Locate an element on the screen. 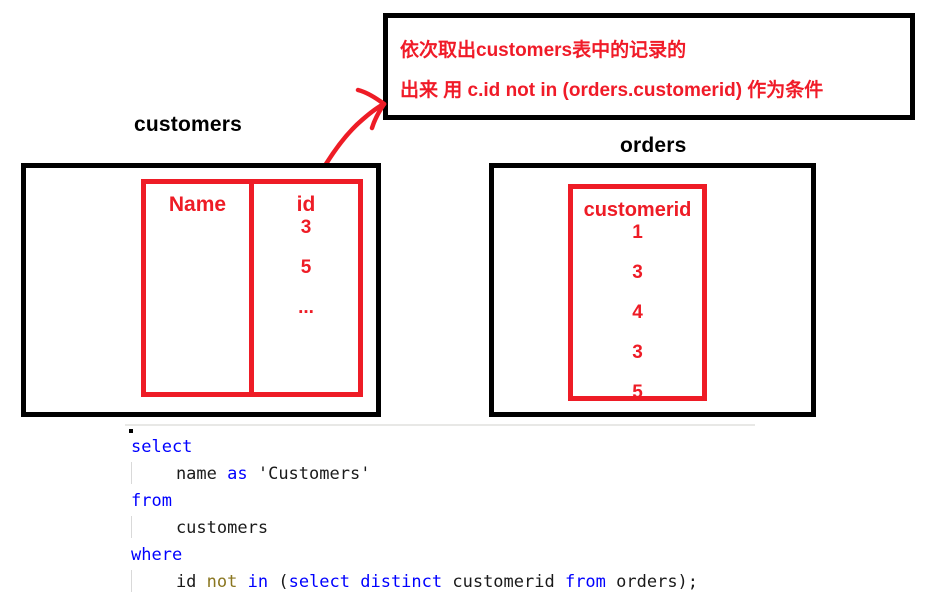 The image size is (937, 596). code-token: not is located at coordinates (222, 582).